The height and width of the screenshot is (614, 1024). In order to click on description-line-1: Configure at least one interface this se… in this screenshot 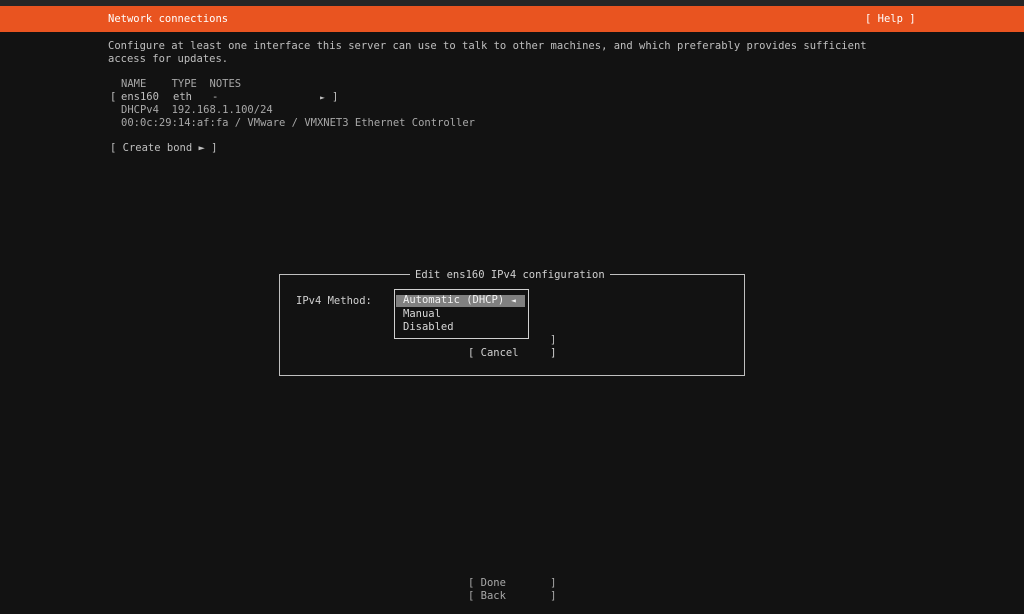, I will do `click(487, 46)`.